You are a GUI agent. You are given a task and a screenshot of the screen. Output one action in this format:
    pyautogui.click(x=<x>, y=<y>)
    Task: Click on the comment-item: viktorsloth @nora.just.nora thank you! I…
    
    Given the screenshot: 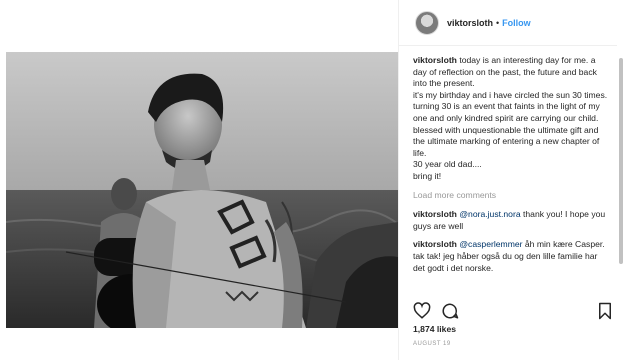 What is the action you would take?
    pyautogui.click(x=511, y=220)
    